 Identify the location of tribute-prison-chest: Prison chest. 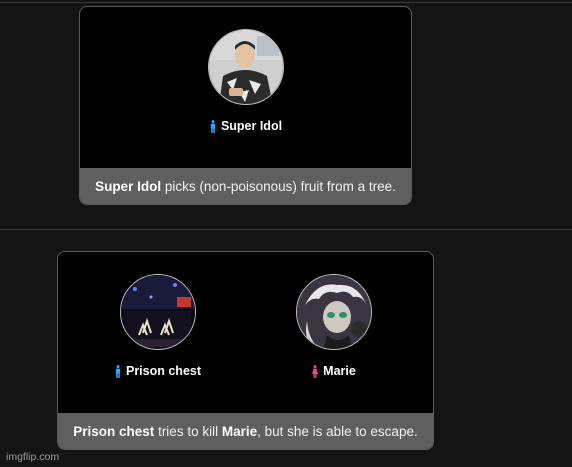
(158, 326).